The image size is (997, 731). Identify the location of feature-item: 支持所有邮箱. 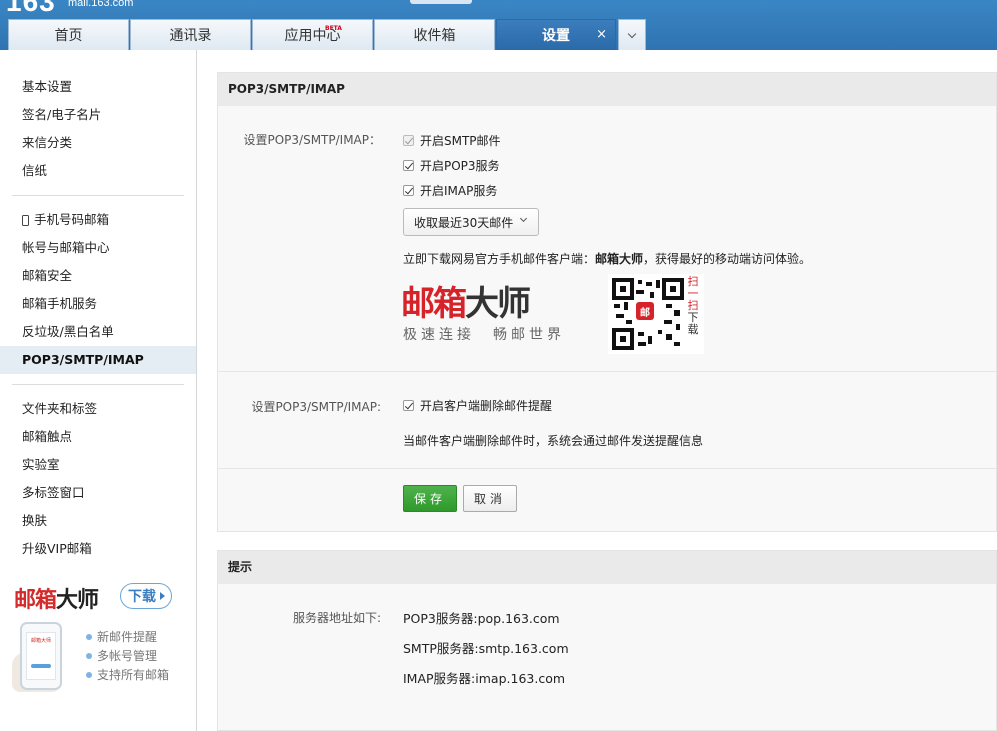
(127, 674).